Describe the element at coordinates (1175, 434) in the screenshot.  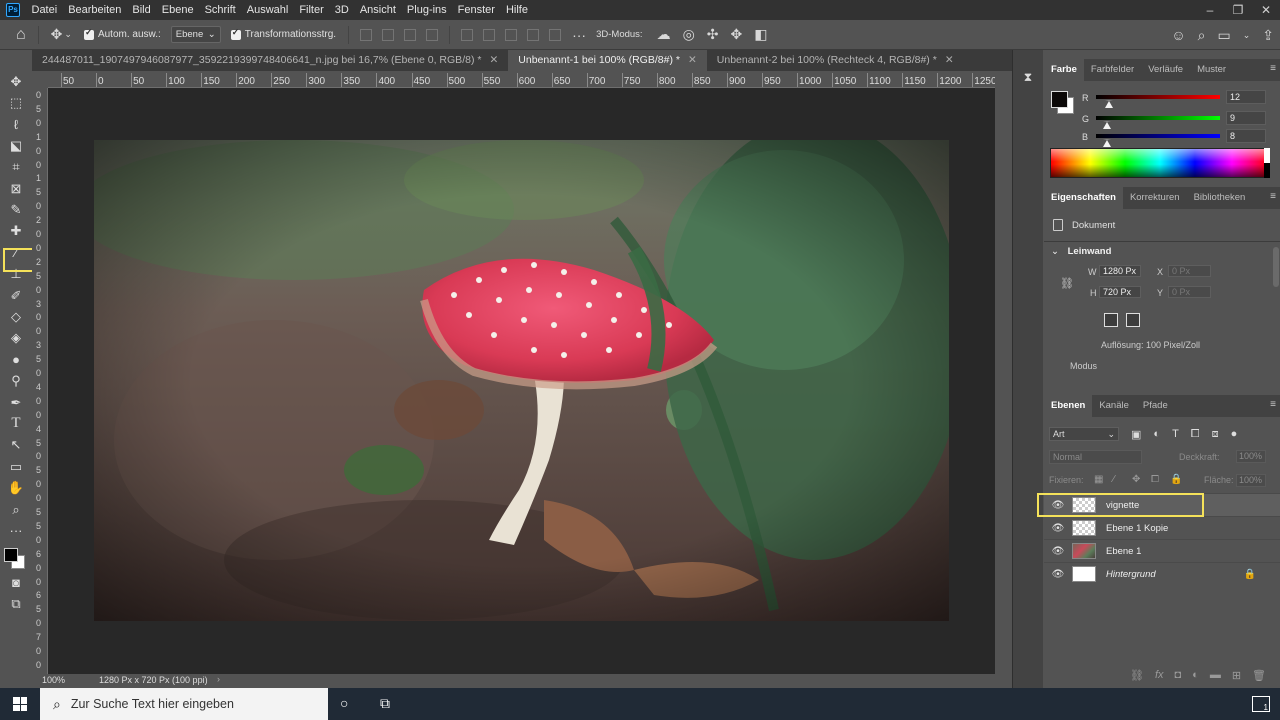
I see `filter-type-icon: T` at that location.